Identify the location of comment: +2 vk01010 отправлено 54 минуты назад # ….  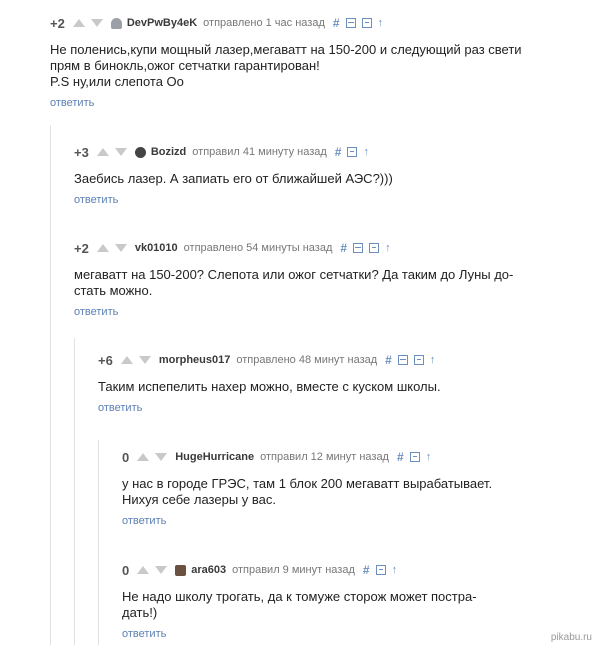
(329, 279).